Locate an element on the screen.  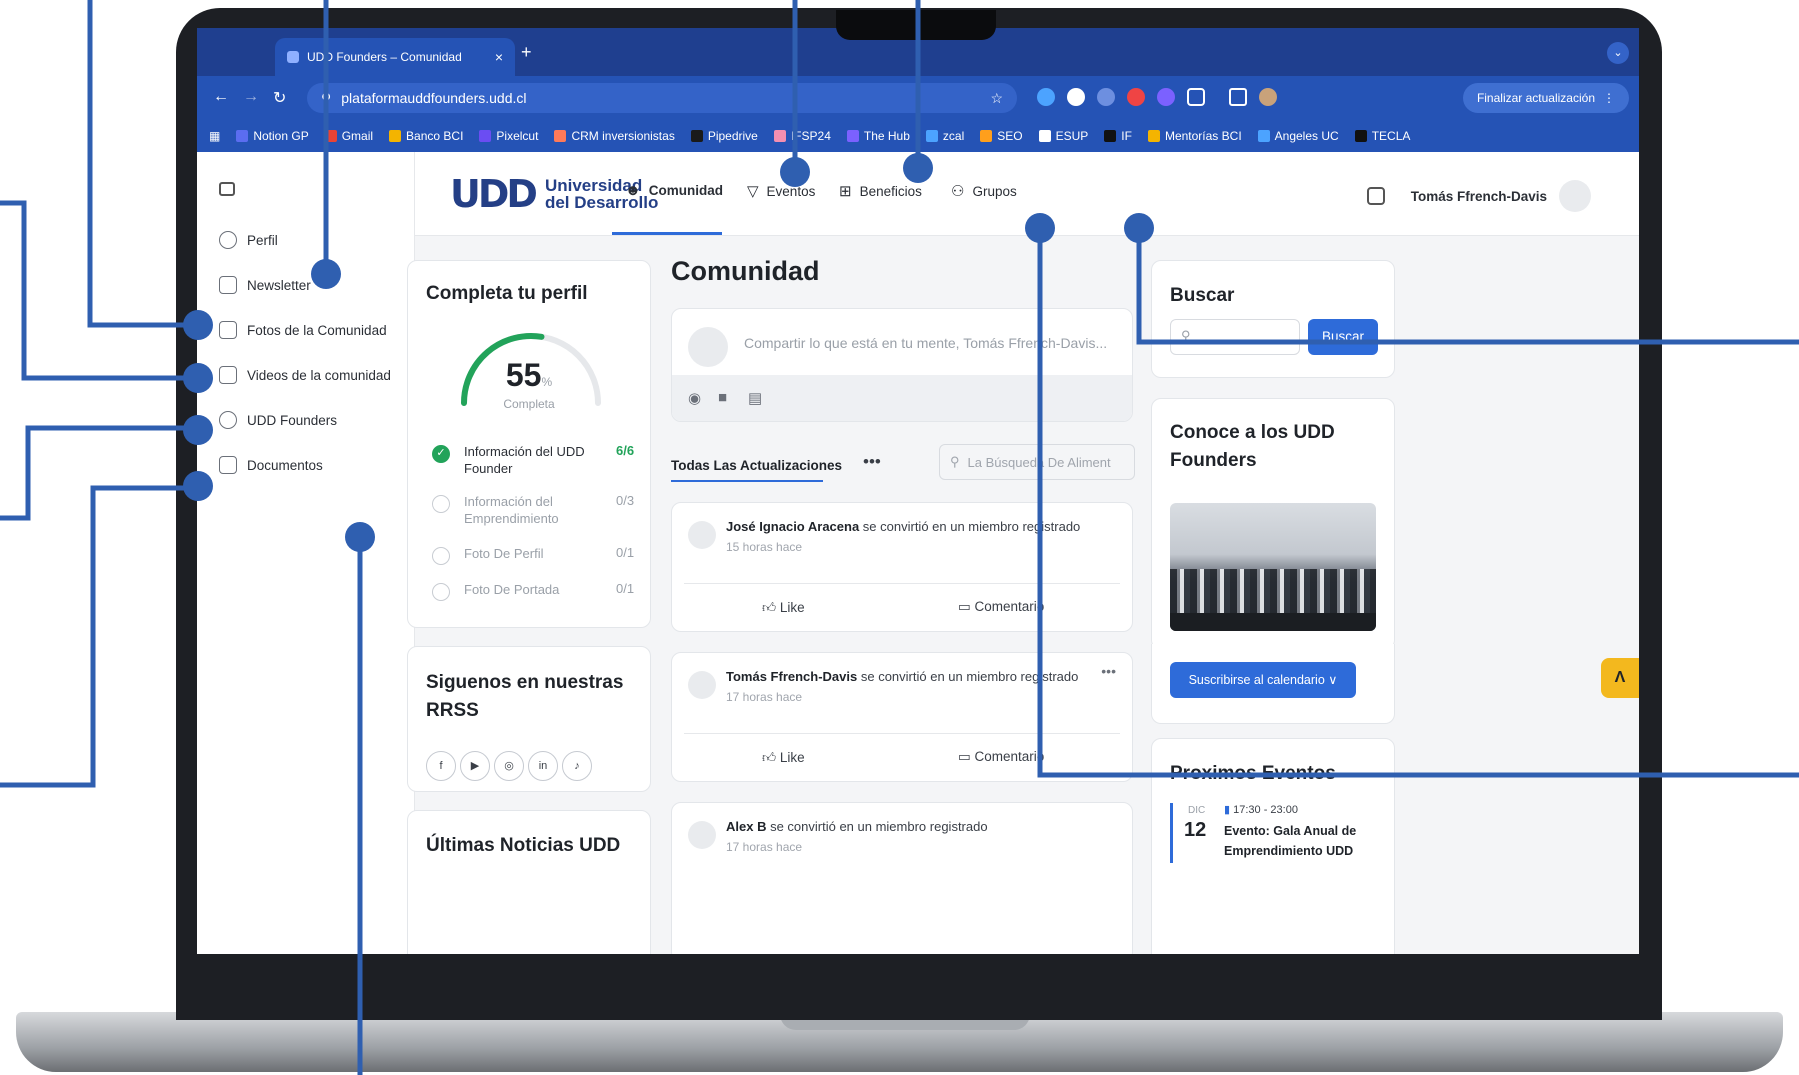
search-button: Buscar is located at coordinates (1343, 337).